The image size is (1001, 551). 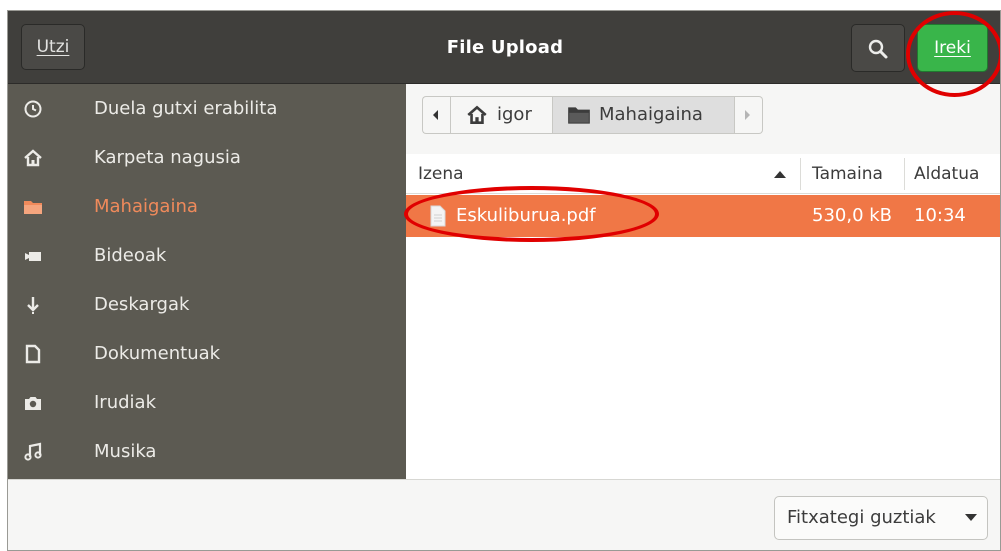 I want to click on sidebar-item-recent: Duela gutxi erabilita, so click(x=207, y=108).